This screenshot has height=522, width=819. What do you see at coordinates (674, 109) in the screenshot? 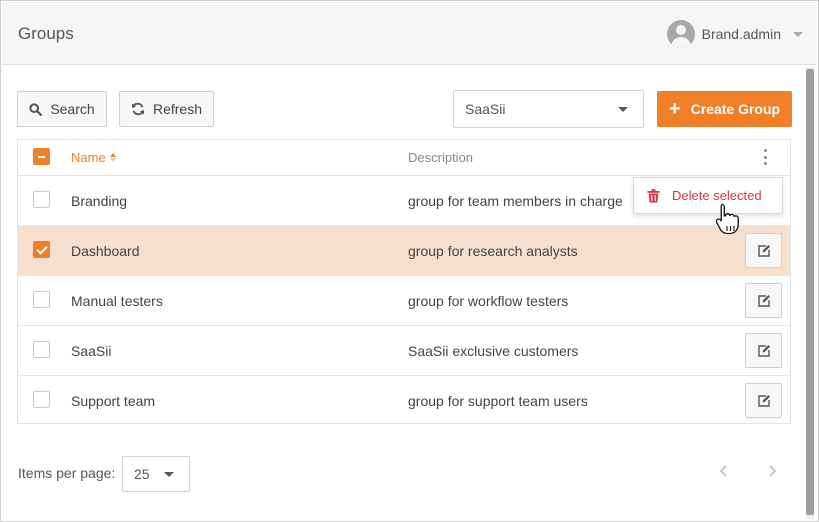
I see `plus-icon: +` at bounding box center [674, 109].